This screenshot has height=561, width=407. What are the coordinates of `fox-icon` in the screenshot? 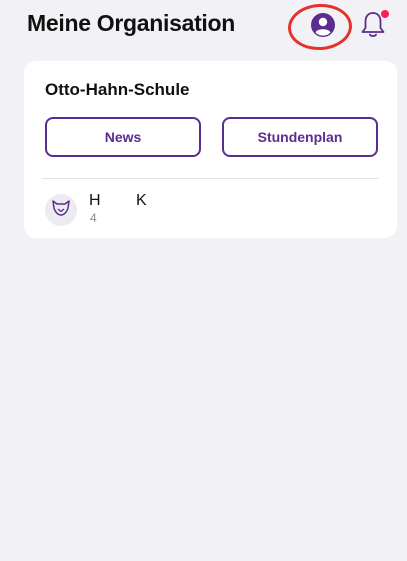 It's located at (61, 210).